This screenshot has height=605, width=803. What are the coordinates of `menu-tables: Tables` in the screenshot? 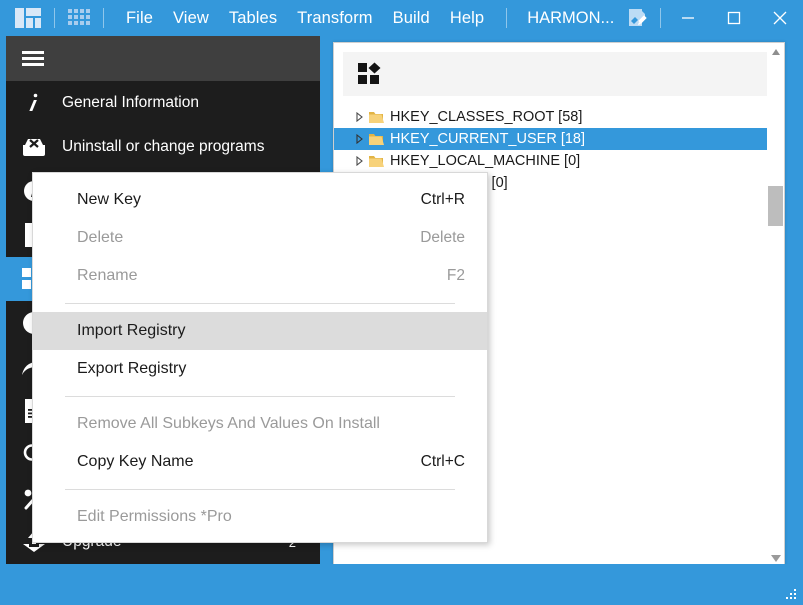 It's located at (253, 18).